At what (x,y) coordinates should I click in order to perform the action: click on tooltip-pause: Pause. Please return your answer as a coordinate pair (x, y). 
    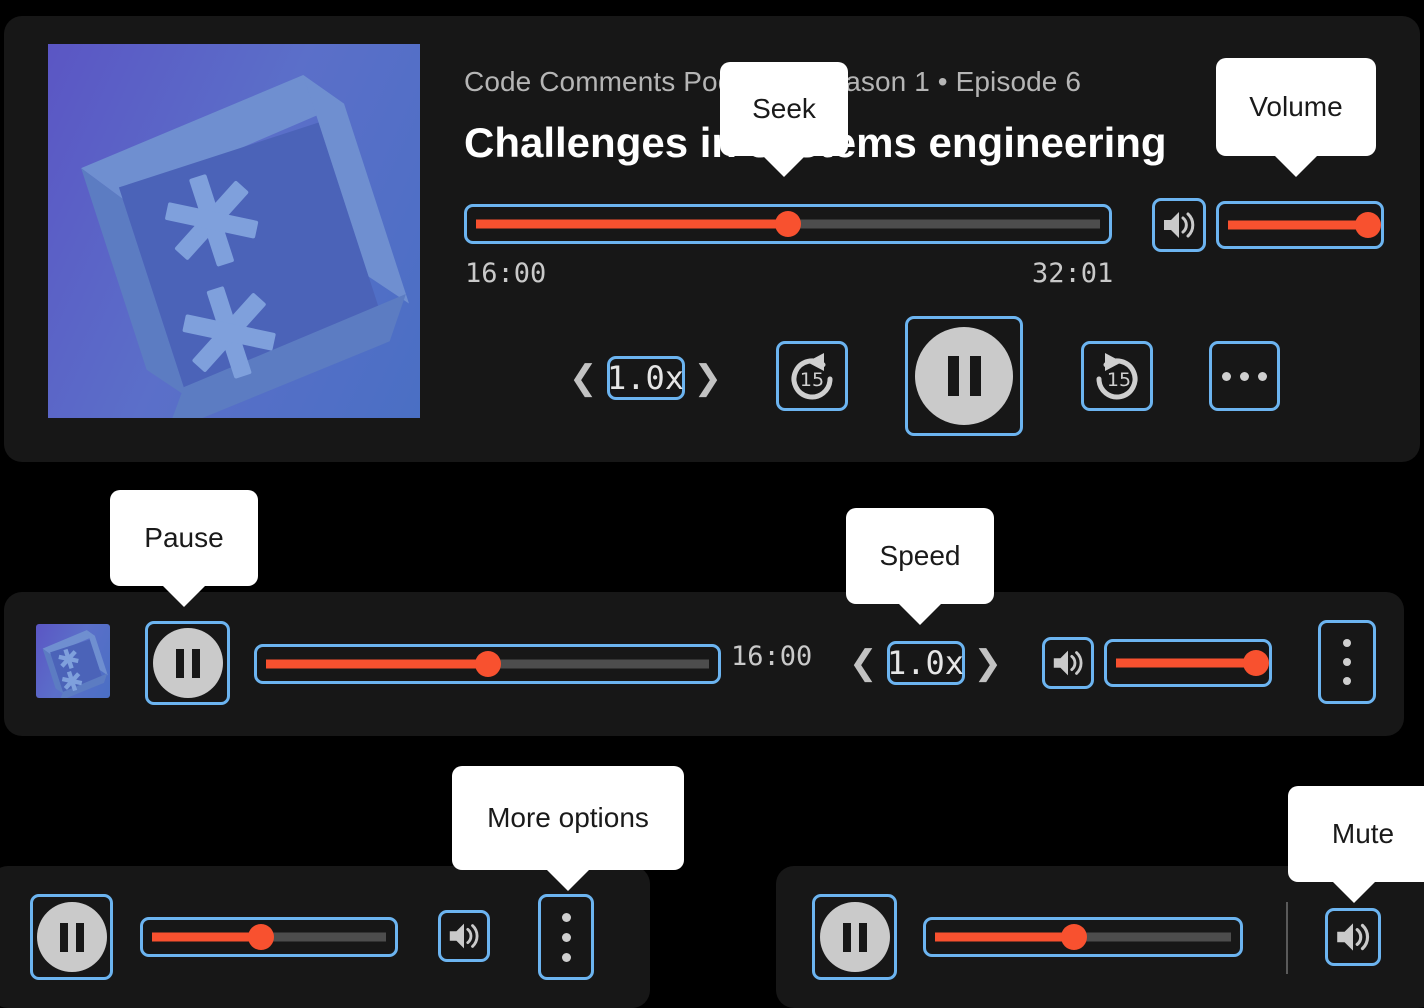
    Looking at the image, I should click on (184, 548).